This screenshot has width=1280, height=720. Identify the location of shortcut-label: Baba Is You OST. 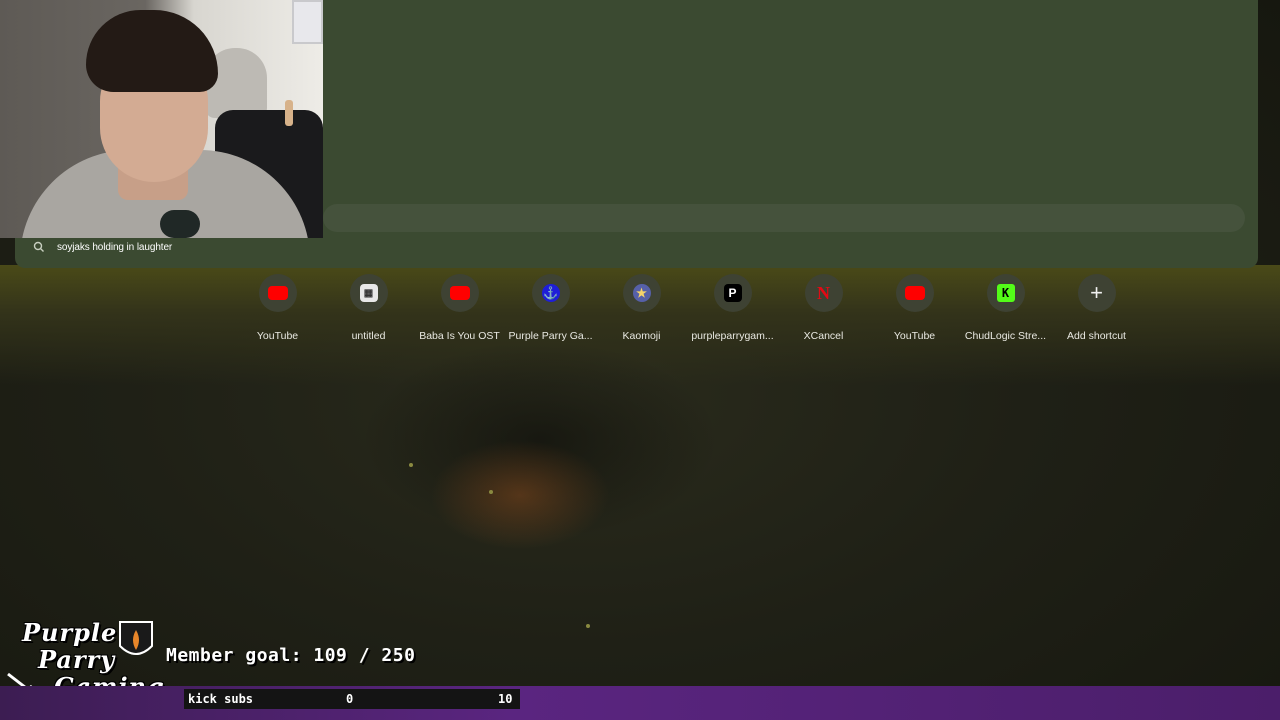
(459, 336).